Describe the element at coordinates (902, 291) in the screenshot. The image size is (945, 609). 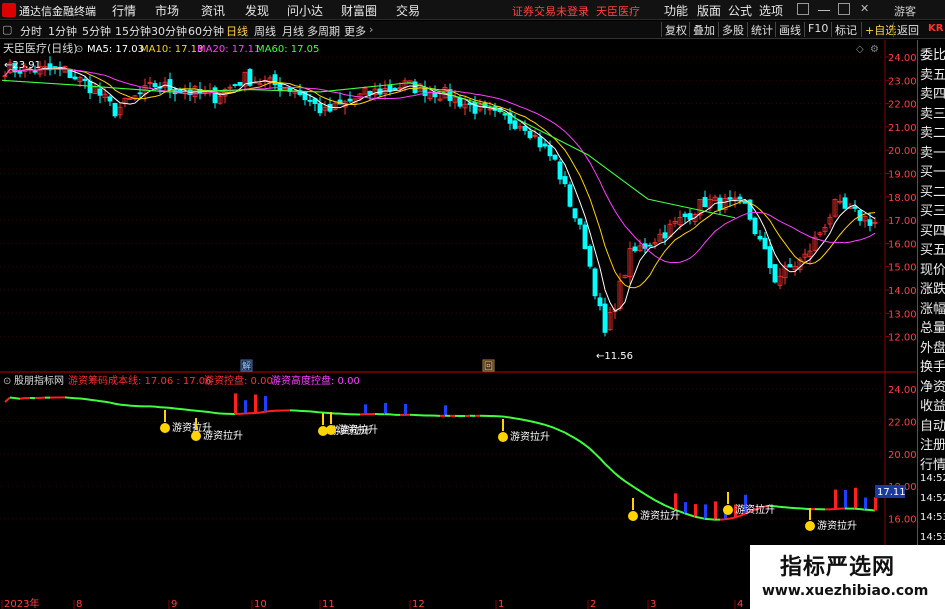
I see `y-tick-label: 14.00` at that location.